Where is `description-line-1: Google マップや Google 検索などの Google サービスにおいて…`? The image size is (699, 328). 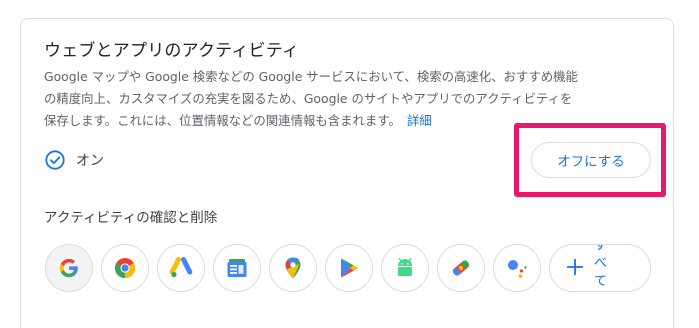
description-line-1: Google マップや Google 検索などの Google サービスにおいて… is located at coordinates (311, 76).